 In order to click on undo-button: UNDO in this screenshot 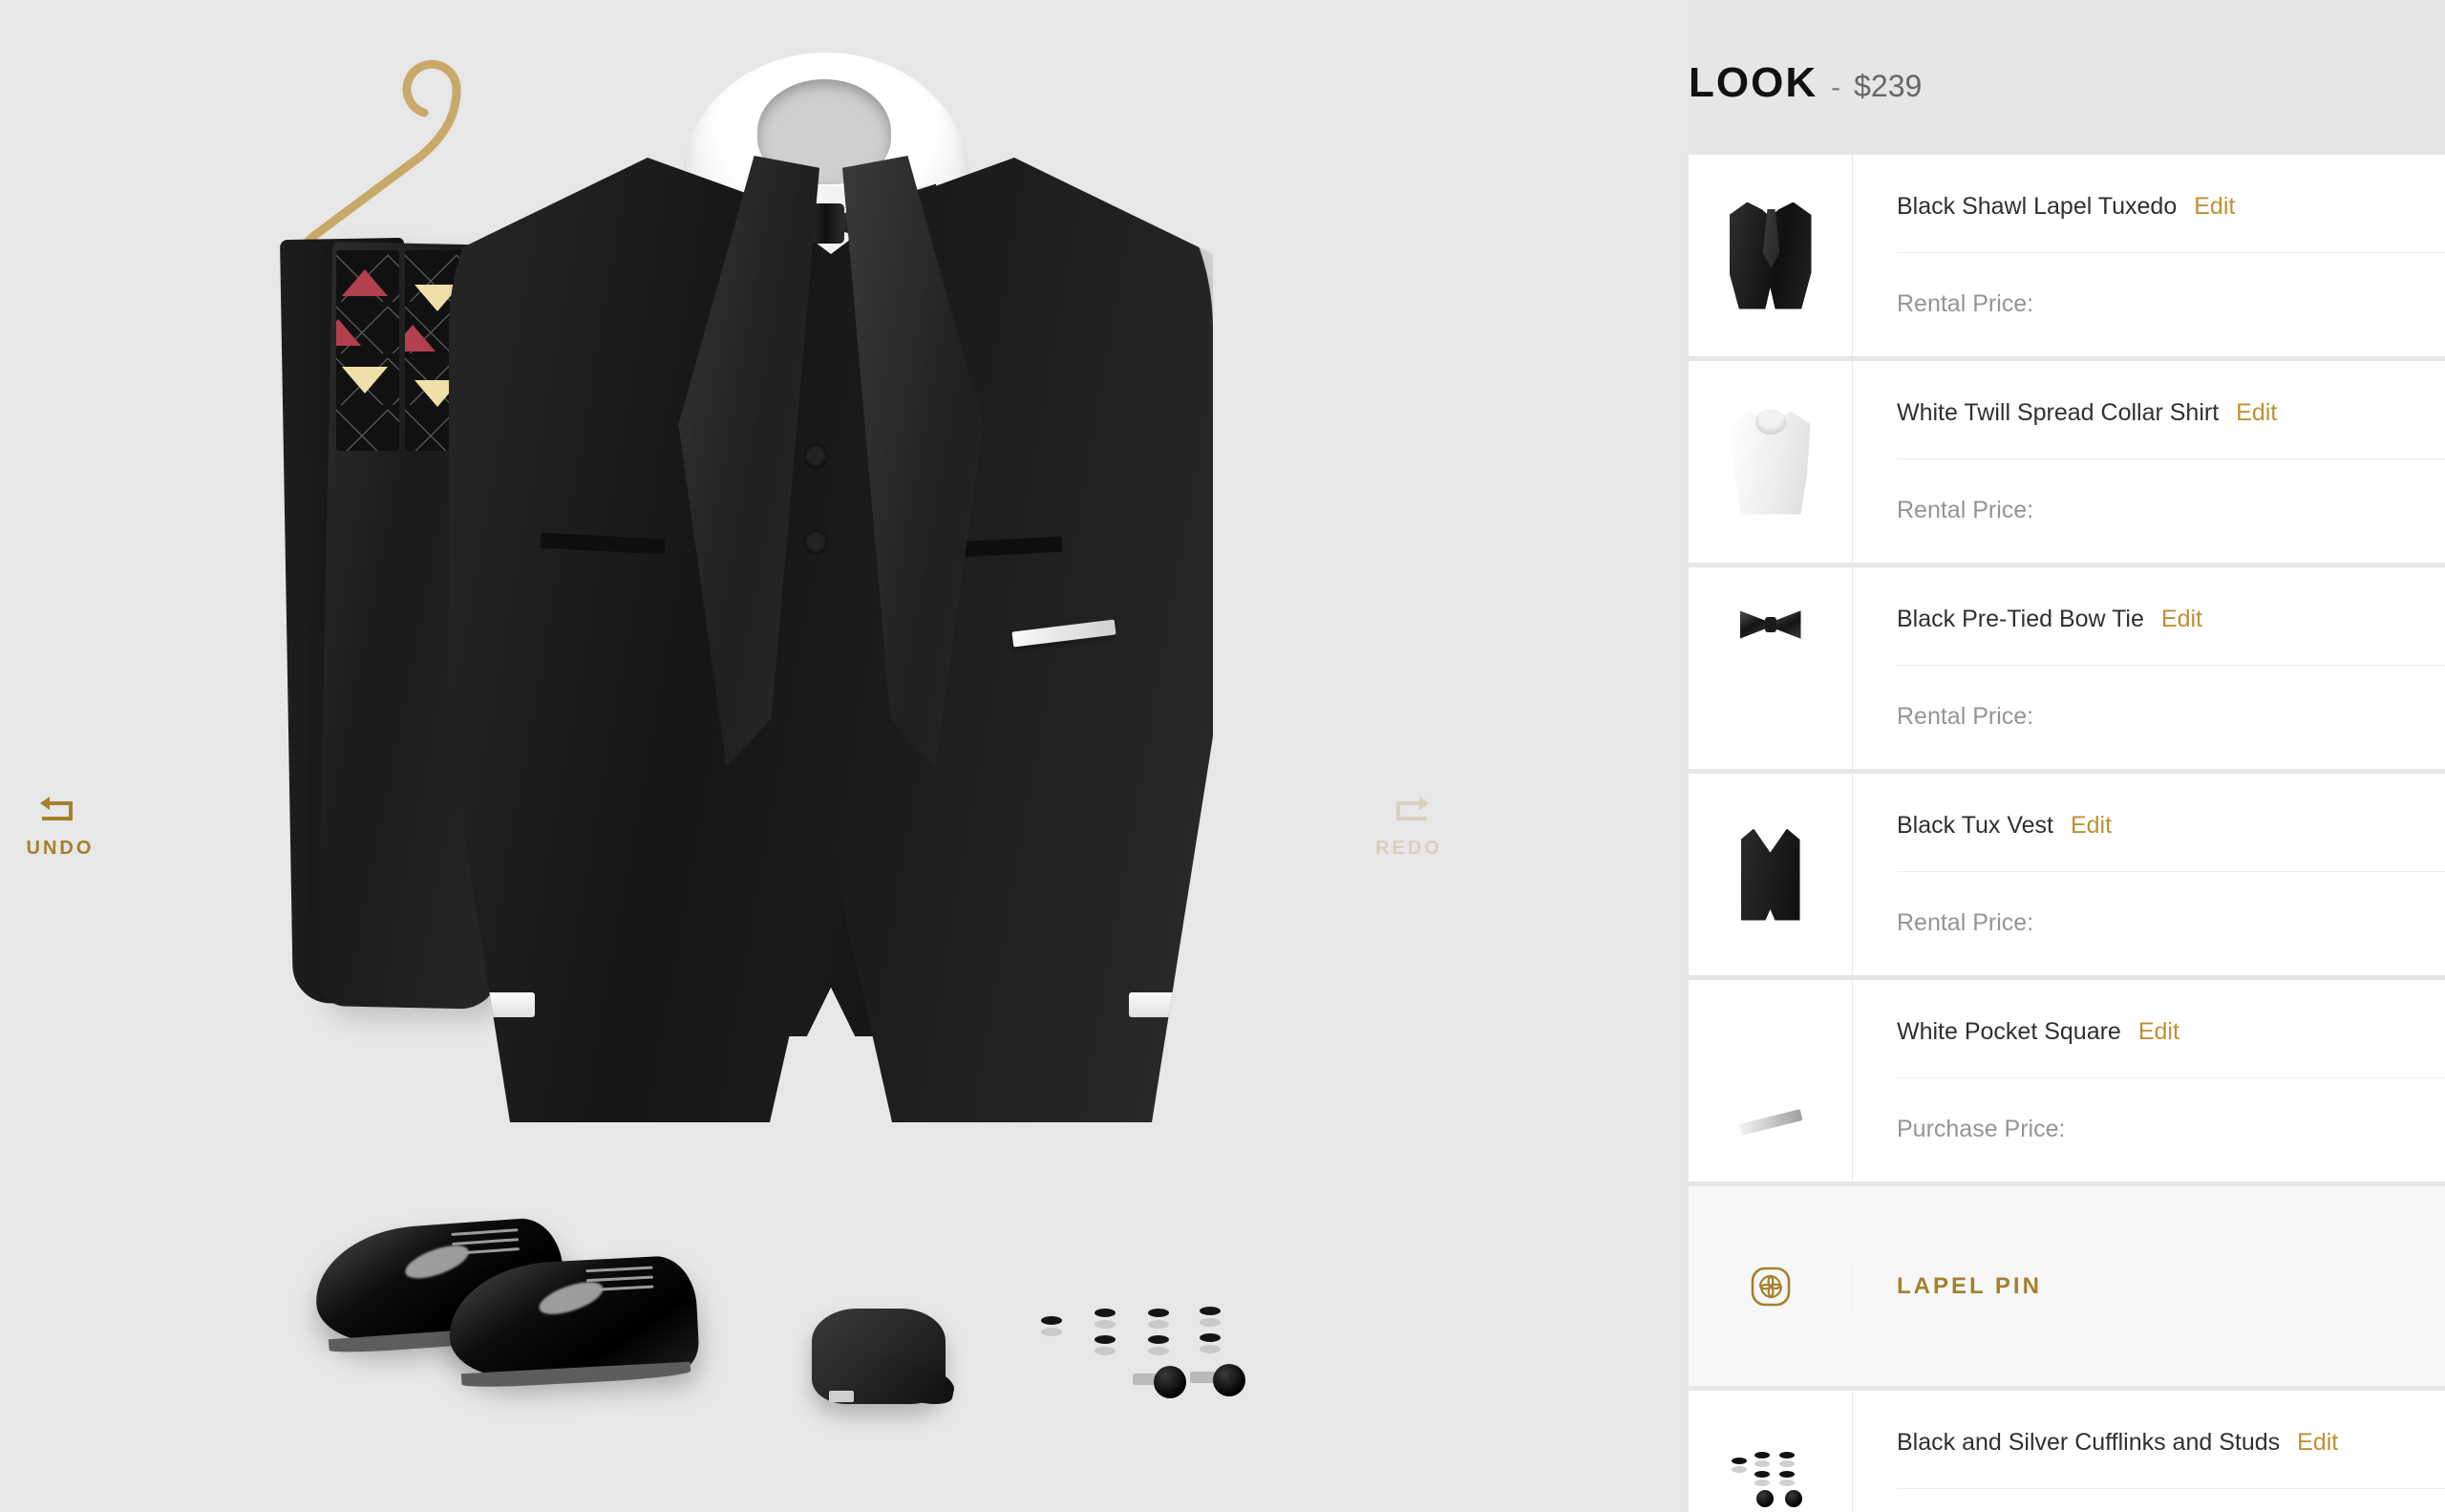, I will do `click(66, 825)`.